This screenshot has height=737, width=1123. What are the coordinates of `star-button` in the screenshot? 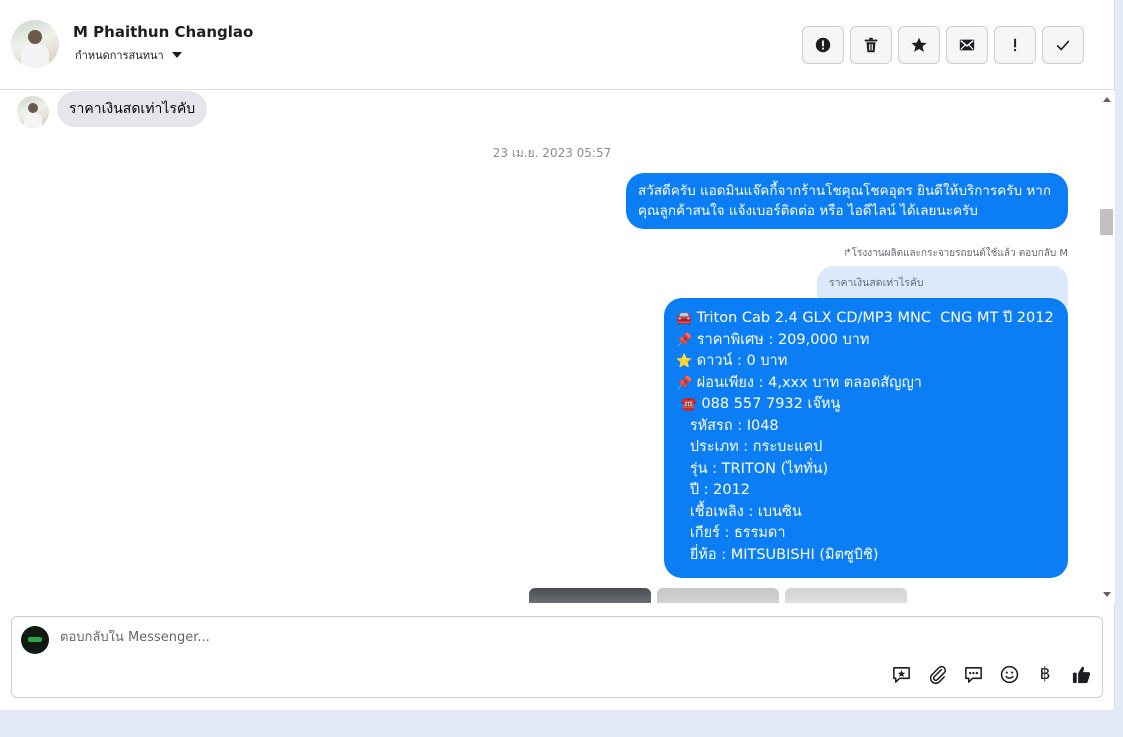 It's located at (919, 45).